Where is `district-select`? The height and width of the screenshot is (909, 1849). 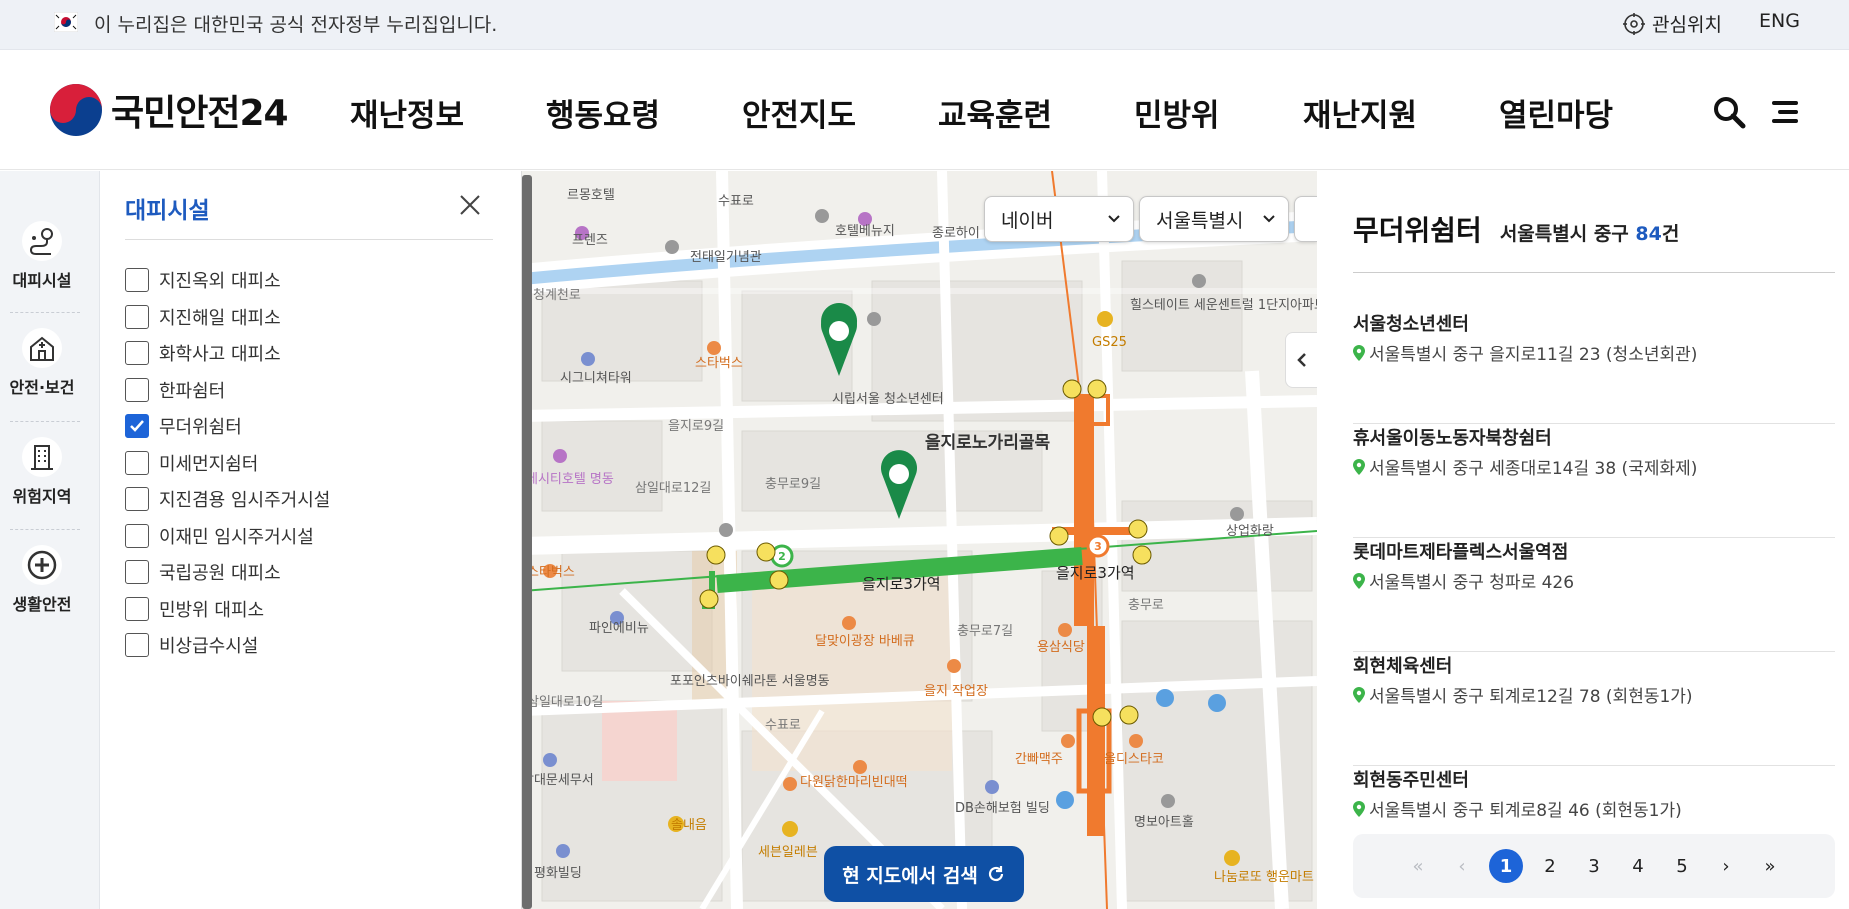 district-select is located at coordinates (1305, 219).